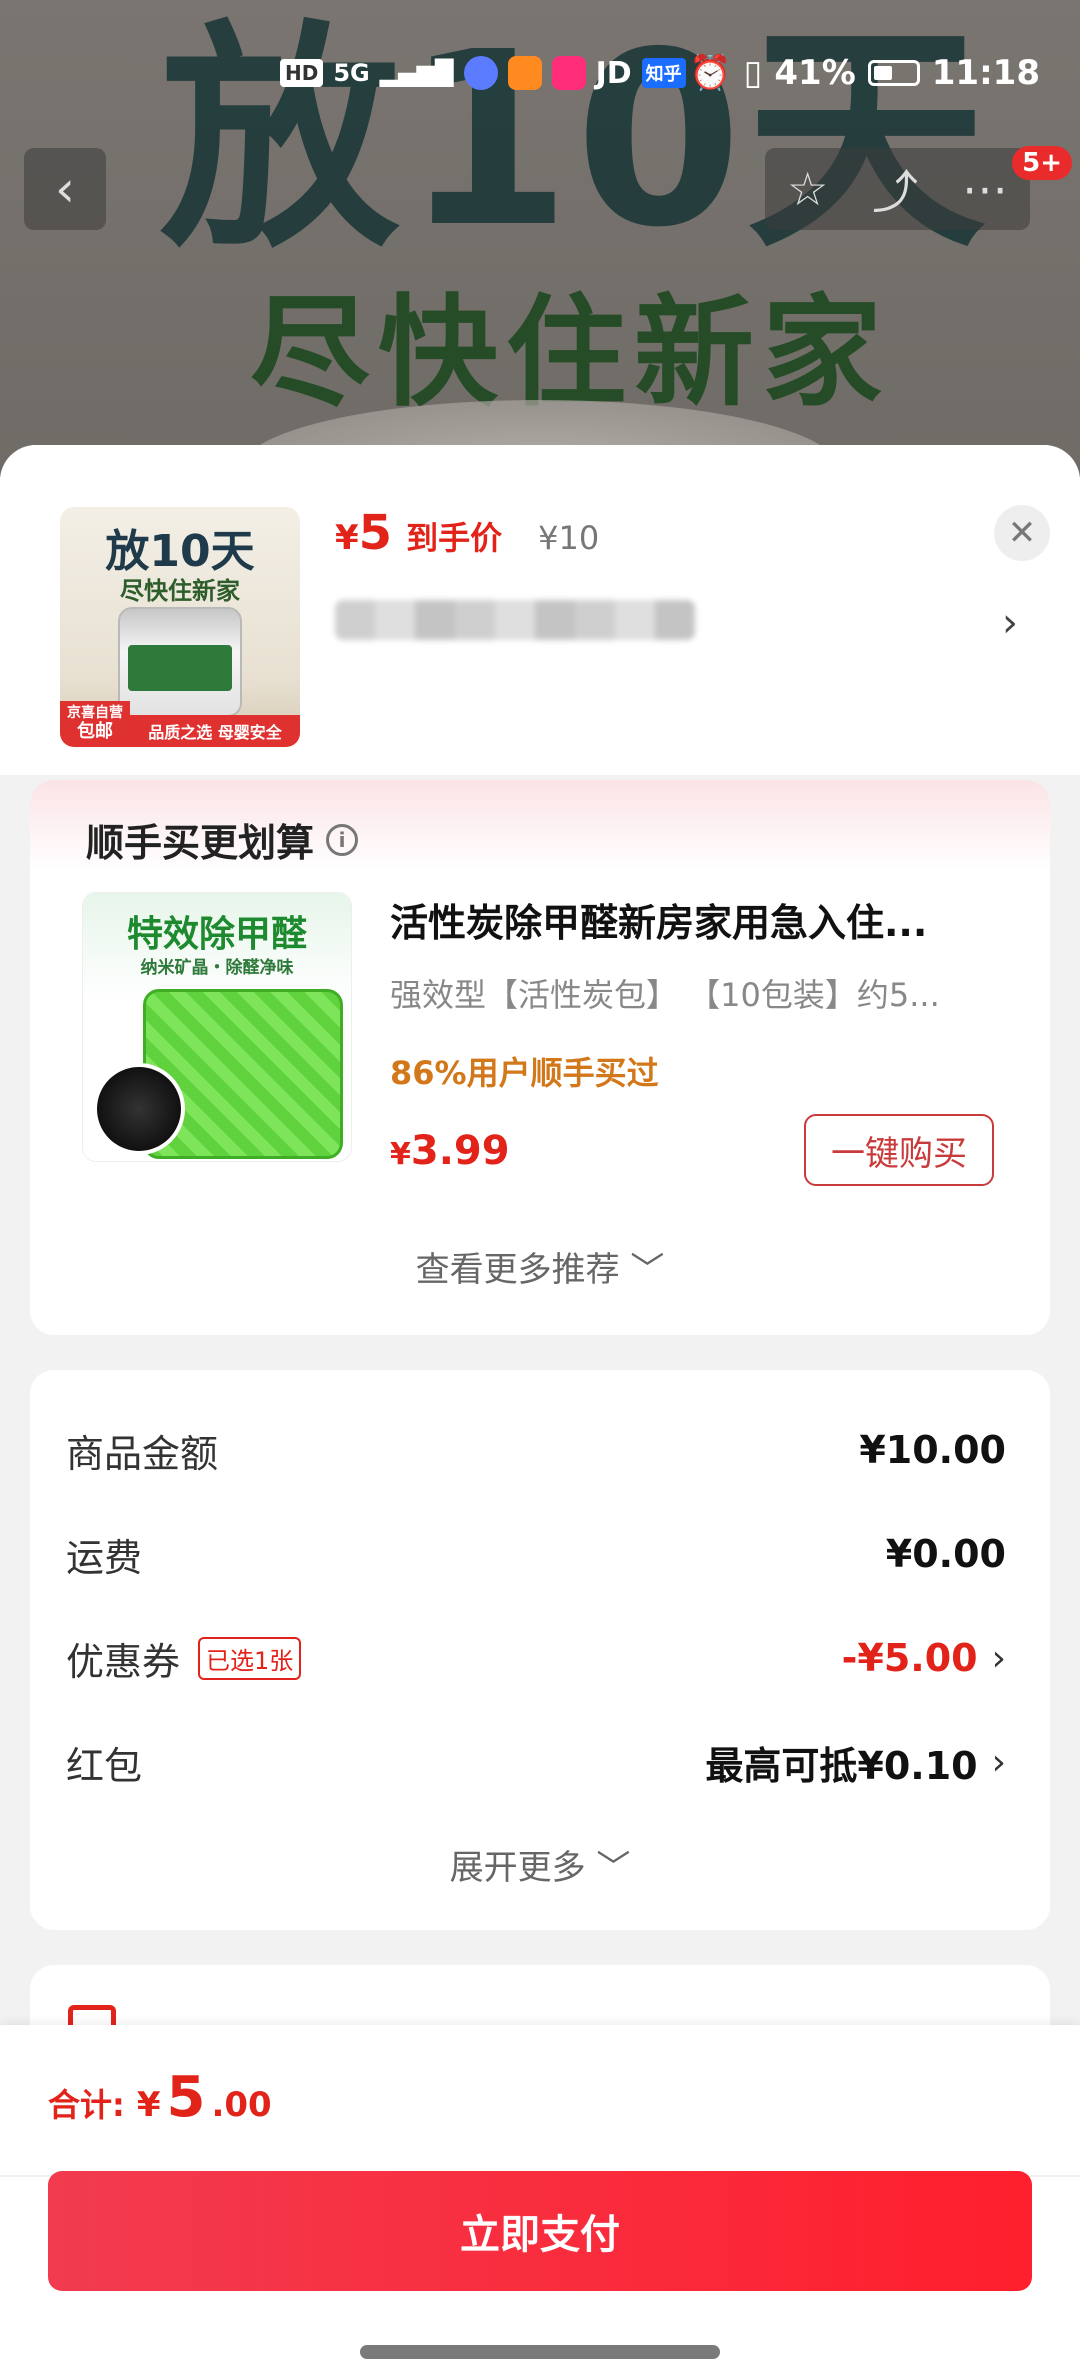 The height and width of the screenshot is (2376, 1080). What do you see at coordinates (540, 1864) in the screenshot?
I see `expand-more-link: 展开更多 ﹀` at bounding box center [540, 1864].